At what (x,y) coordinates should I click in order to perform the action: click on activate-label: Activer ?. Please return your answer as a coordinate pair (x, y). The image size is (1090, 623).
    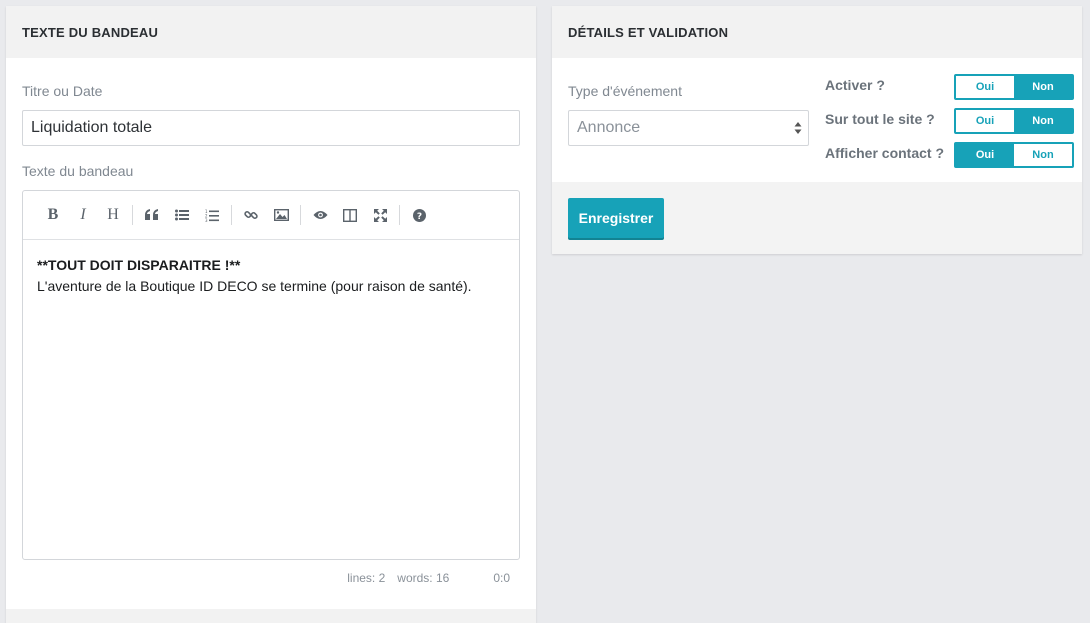
    Looking at the image, I should click on (855, 85).